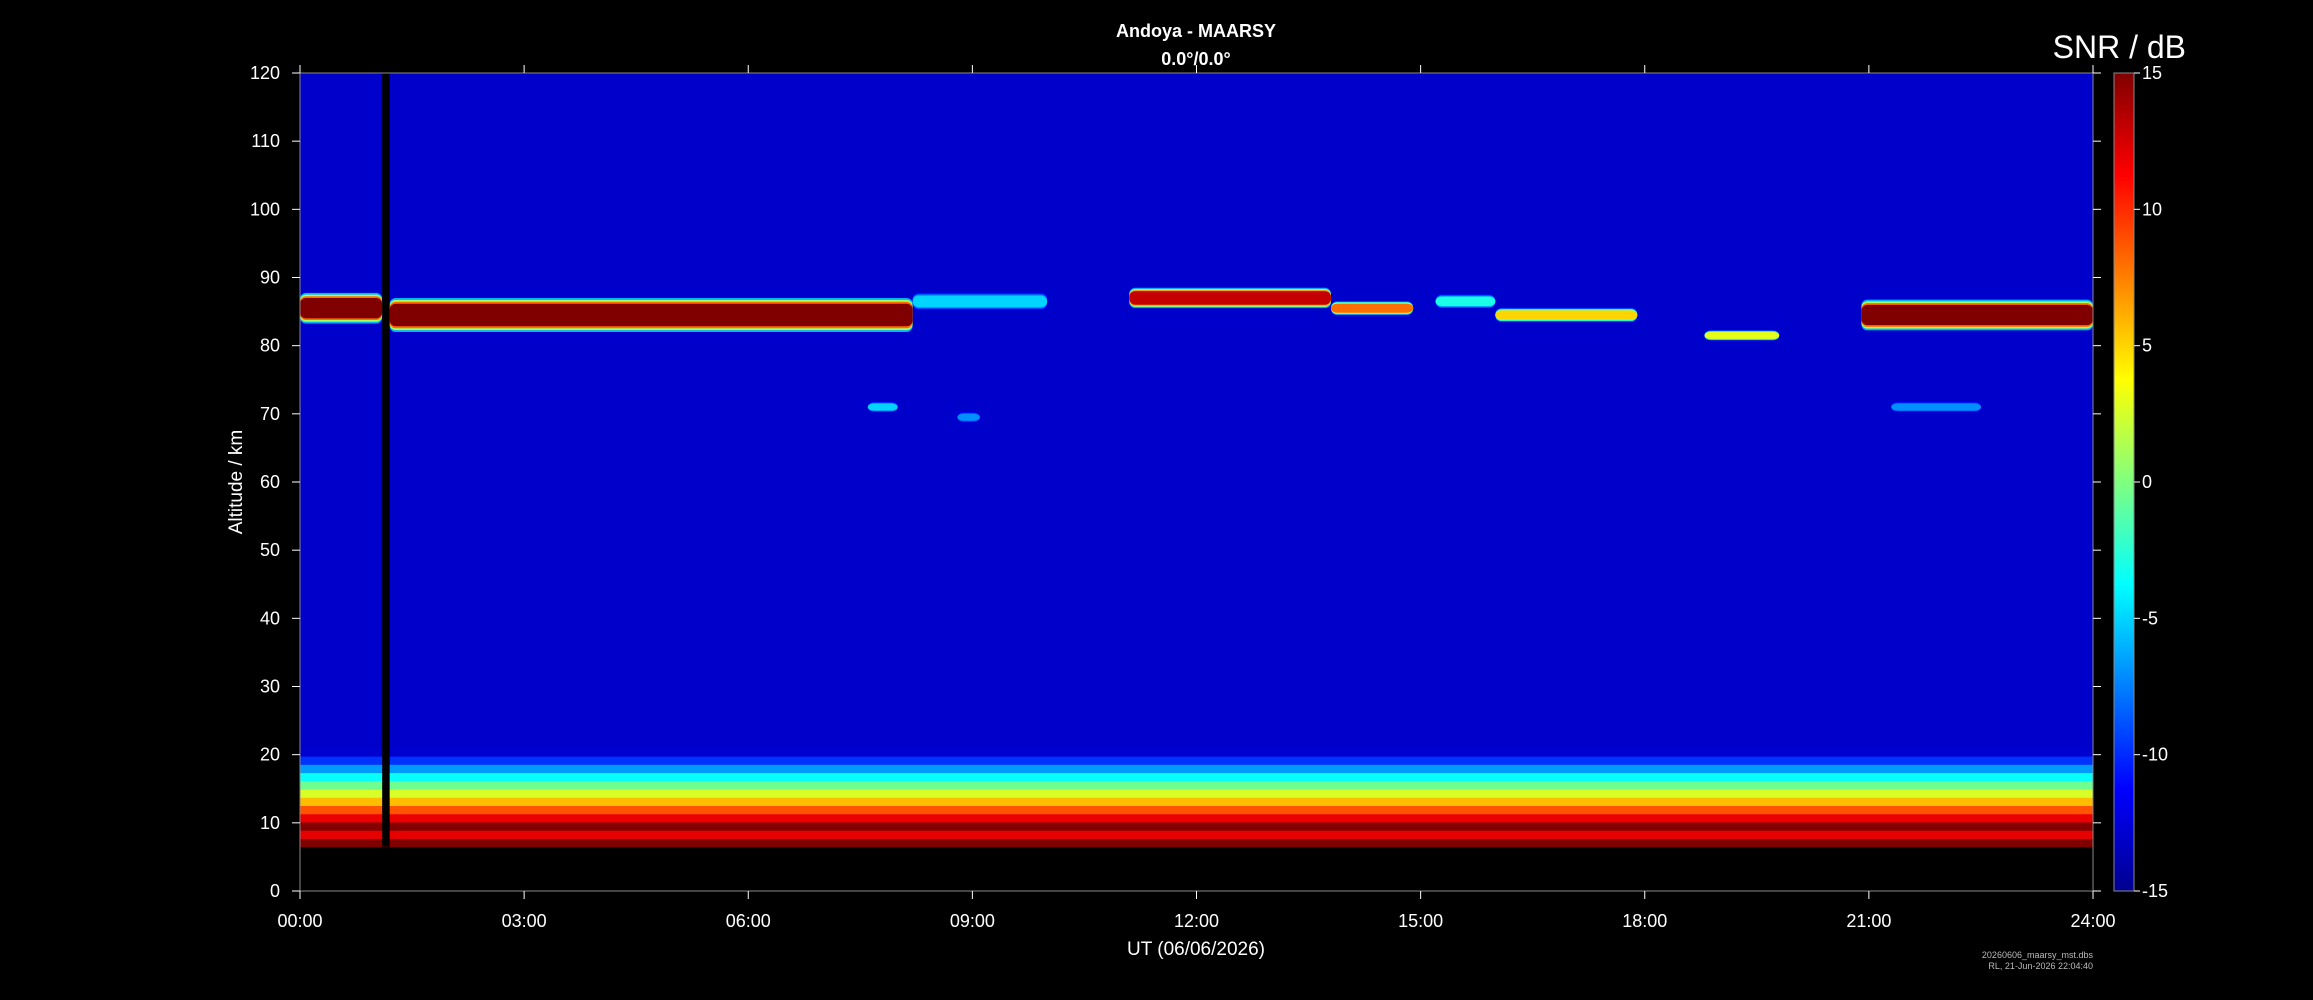  I want to click on y-tick-label: 60, so click(270, 482).